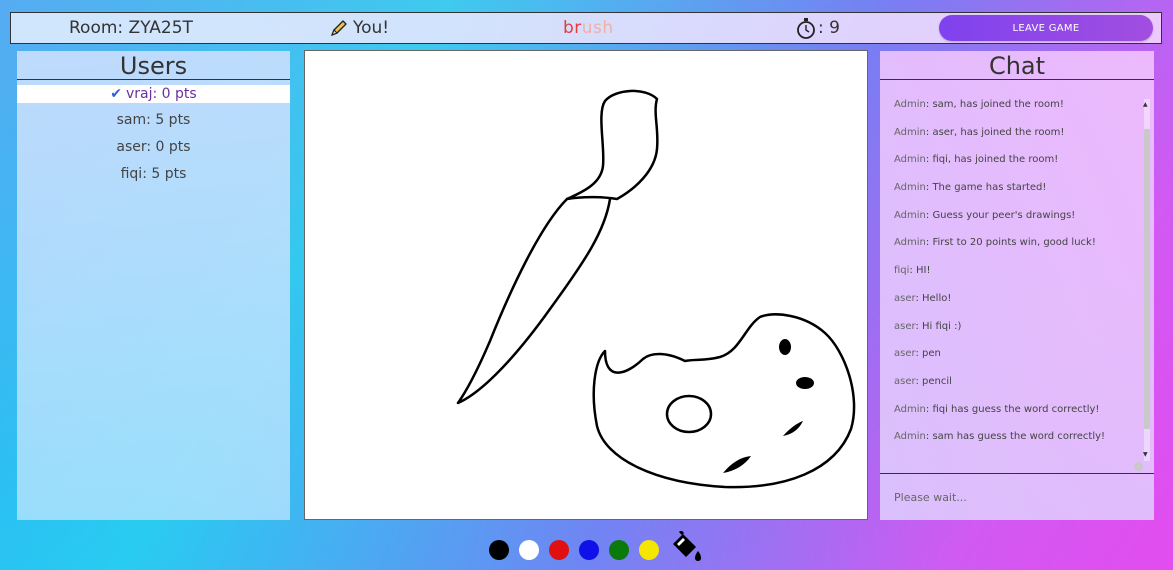  Describe the element at coordinates (917, 354) in the screenshot. I see `chat-message: aser: pen` at that location.